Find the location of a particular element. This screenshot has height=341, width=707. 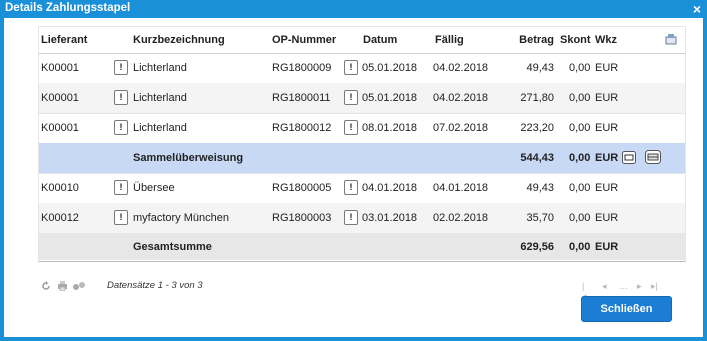

col-op-nummer: OP-Nummer is located at coordinates (304, 40).